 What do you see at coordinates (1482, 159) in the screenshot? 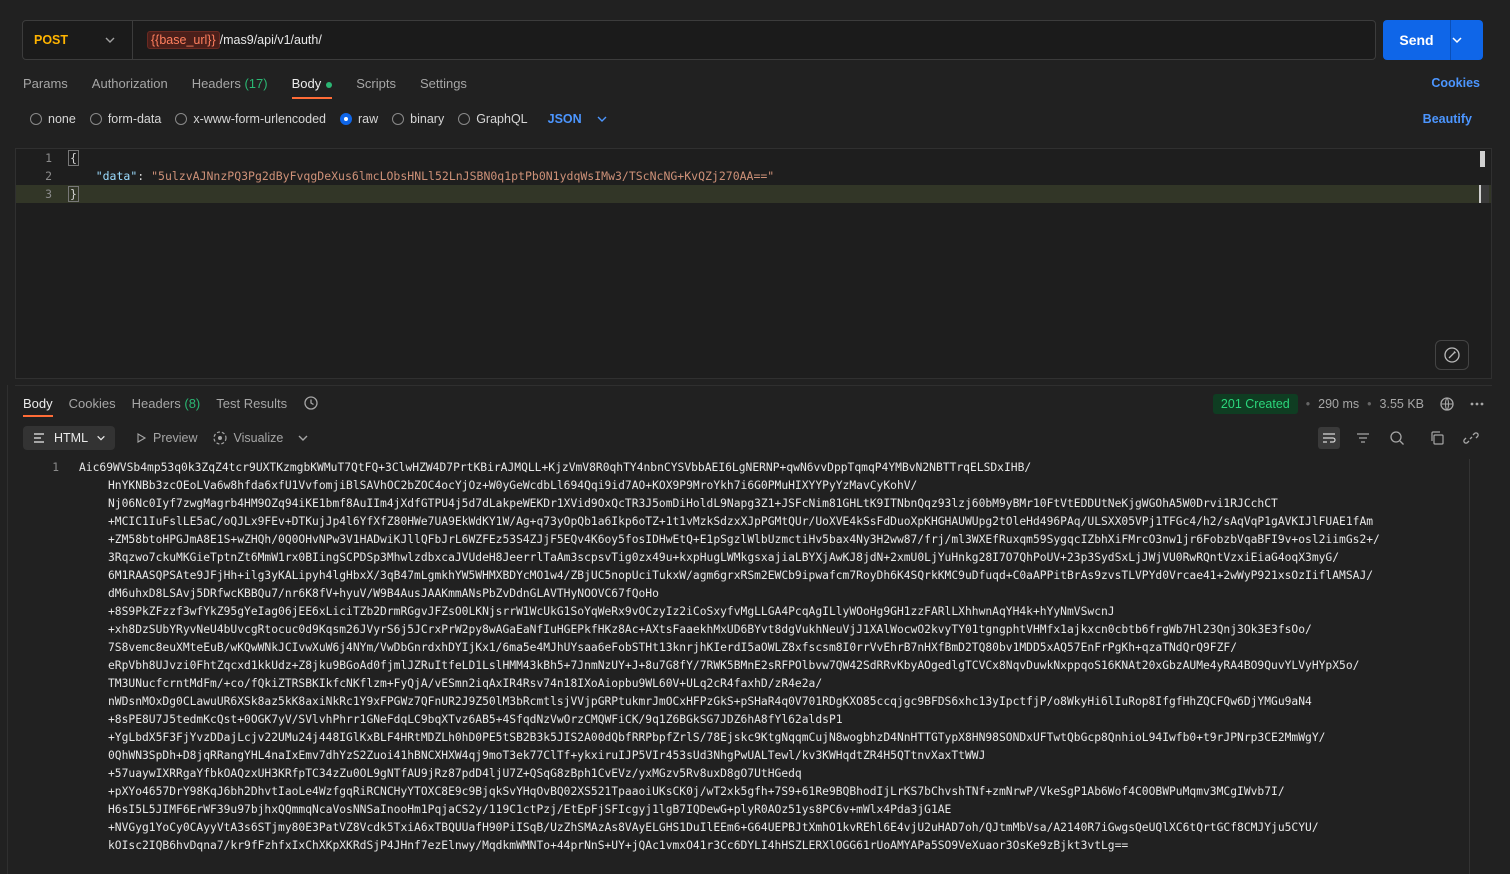
I see `editor-scrollbar-marker` at bounding box center [1482, 159].